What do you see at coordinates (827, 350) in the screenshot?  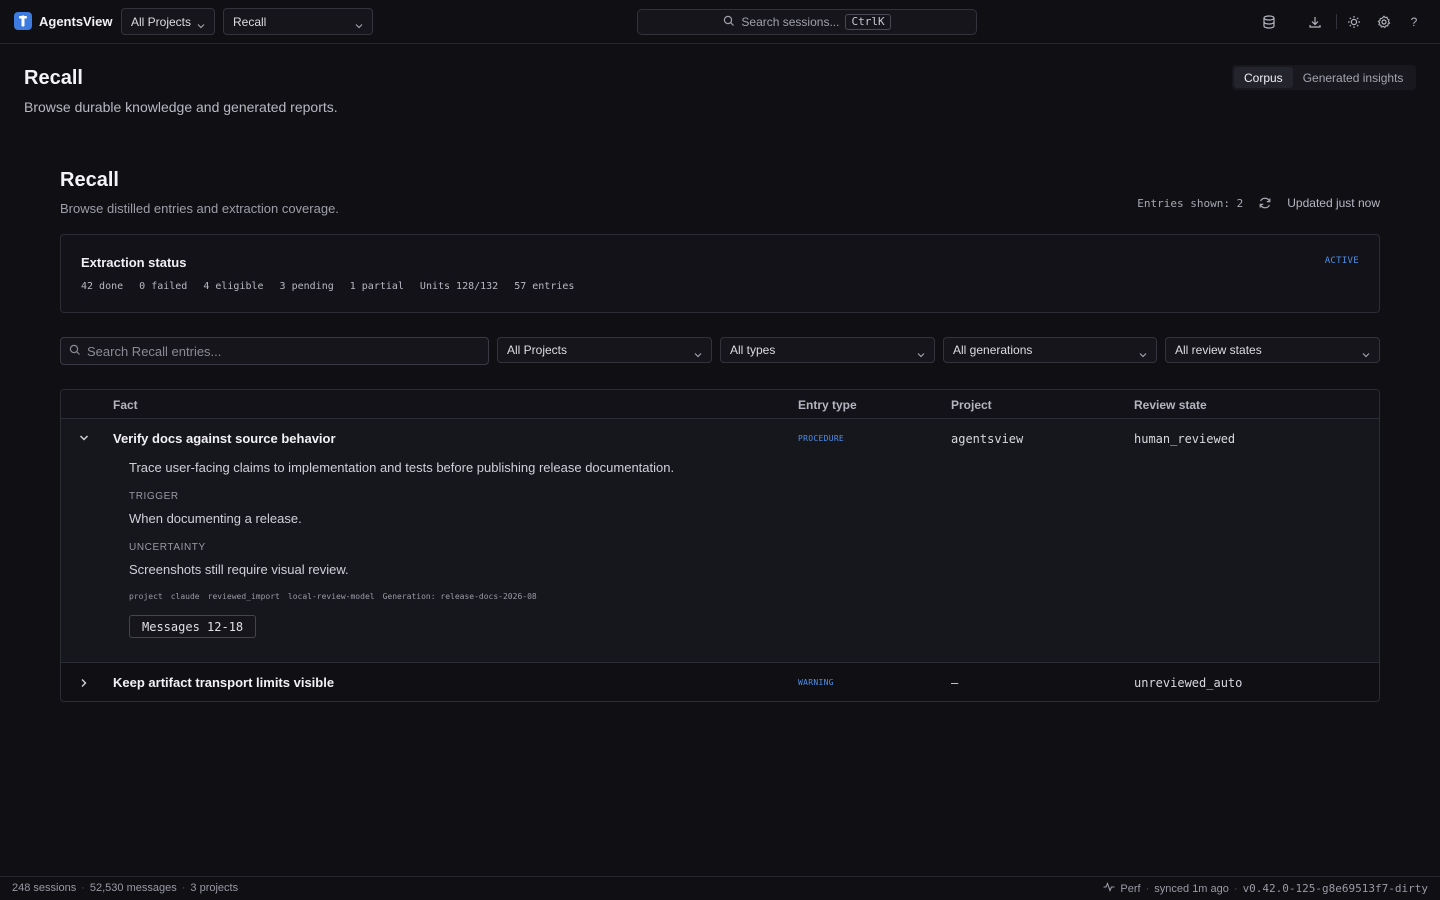 I see `filter-type-select: All types` at bounding box center [827, 350].